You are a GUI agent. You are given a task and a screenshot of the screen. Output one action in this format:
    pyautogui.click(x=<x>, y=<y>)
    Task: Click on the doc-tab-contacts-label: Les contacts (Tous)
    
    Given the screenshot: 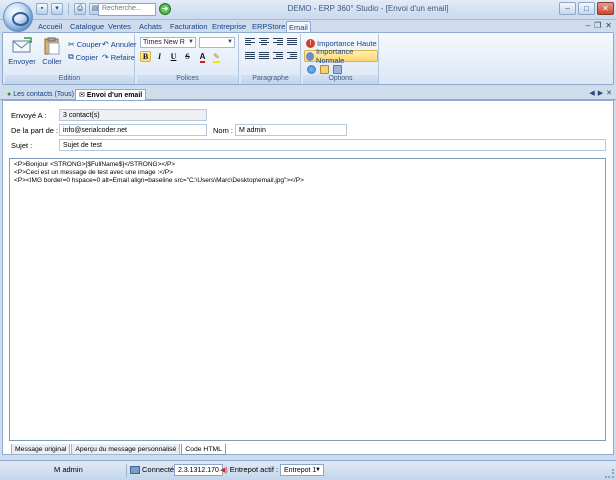 What is the action you would take?
    pyautogui.click(x=43, y=94)
    